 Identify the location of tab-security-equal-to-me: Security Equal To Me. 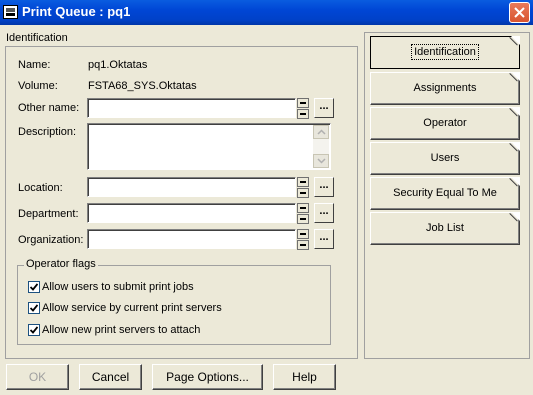
(445, 193).